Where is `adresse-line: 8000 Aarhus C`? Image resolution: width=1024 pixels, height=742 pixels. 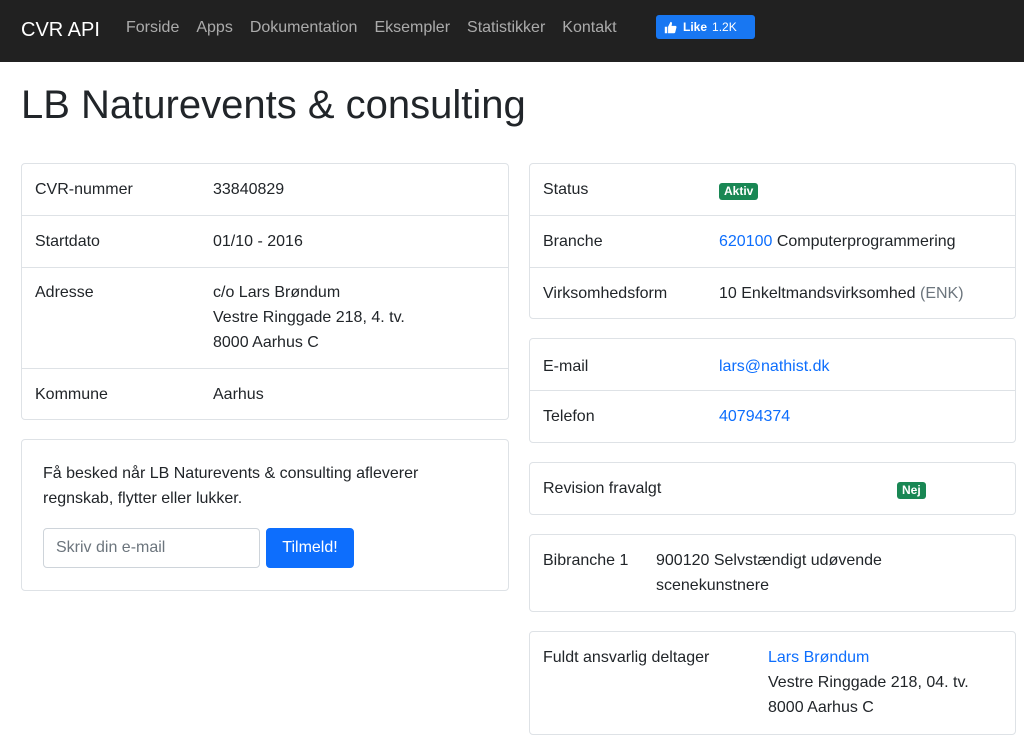
adresse-line: 8000 Aarhus C is located at coordinates (266, 342).